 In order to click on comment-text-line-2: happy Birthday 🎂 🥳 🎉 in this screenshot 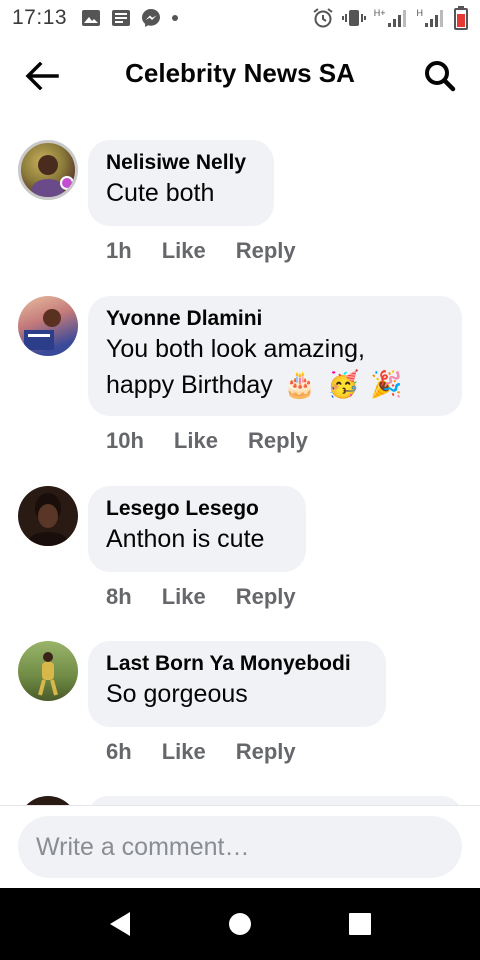, I will do `click(275, 385)`.